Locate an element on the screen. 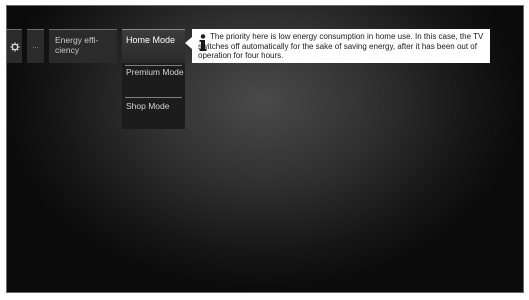  option-premium-mode-label: Premium Mode is located at coordinates (155, 72).